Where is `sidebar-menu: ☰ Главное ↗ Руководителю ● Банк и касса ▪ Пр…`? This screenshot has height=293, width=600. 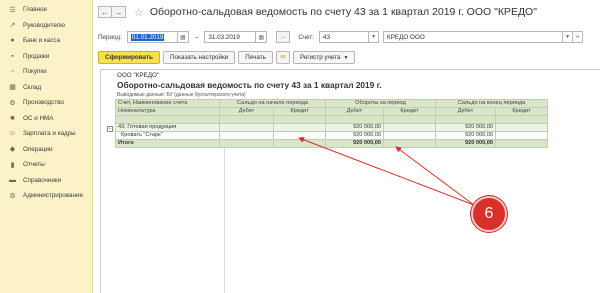
sidebar-menu: ☰ Главное ↗ Руководителю ● Банк и касса ▪ Пр… is located at coordinates (46, 102).